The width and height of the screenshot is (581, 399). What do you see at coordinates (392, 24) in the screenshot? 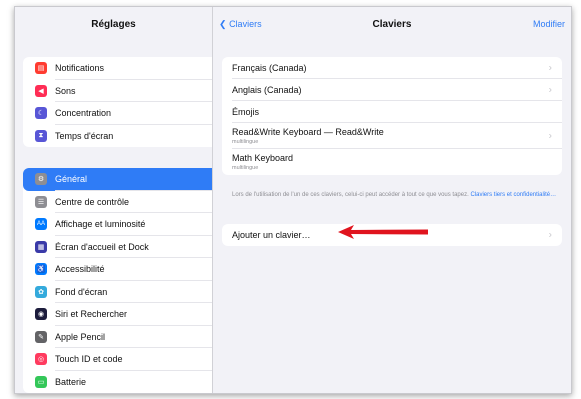
I see `page-title: Claviers` at bounding box center [392, 24].